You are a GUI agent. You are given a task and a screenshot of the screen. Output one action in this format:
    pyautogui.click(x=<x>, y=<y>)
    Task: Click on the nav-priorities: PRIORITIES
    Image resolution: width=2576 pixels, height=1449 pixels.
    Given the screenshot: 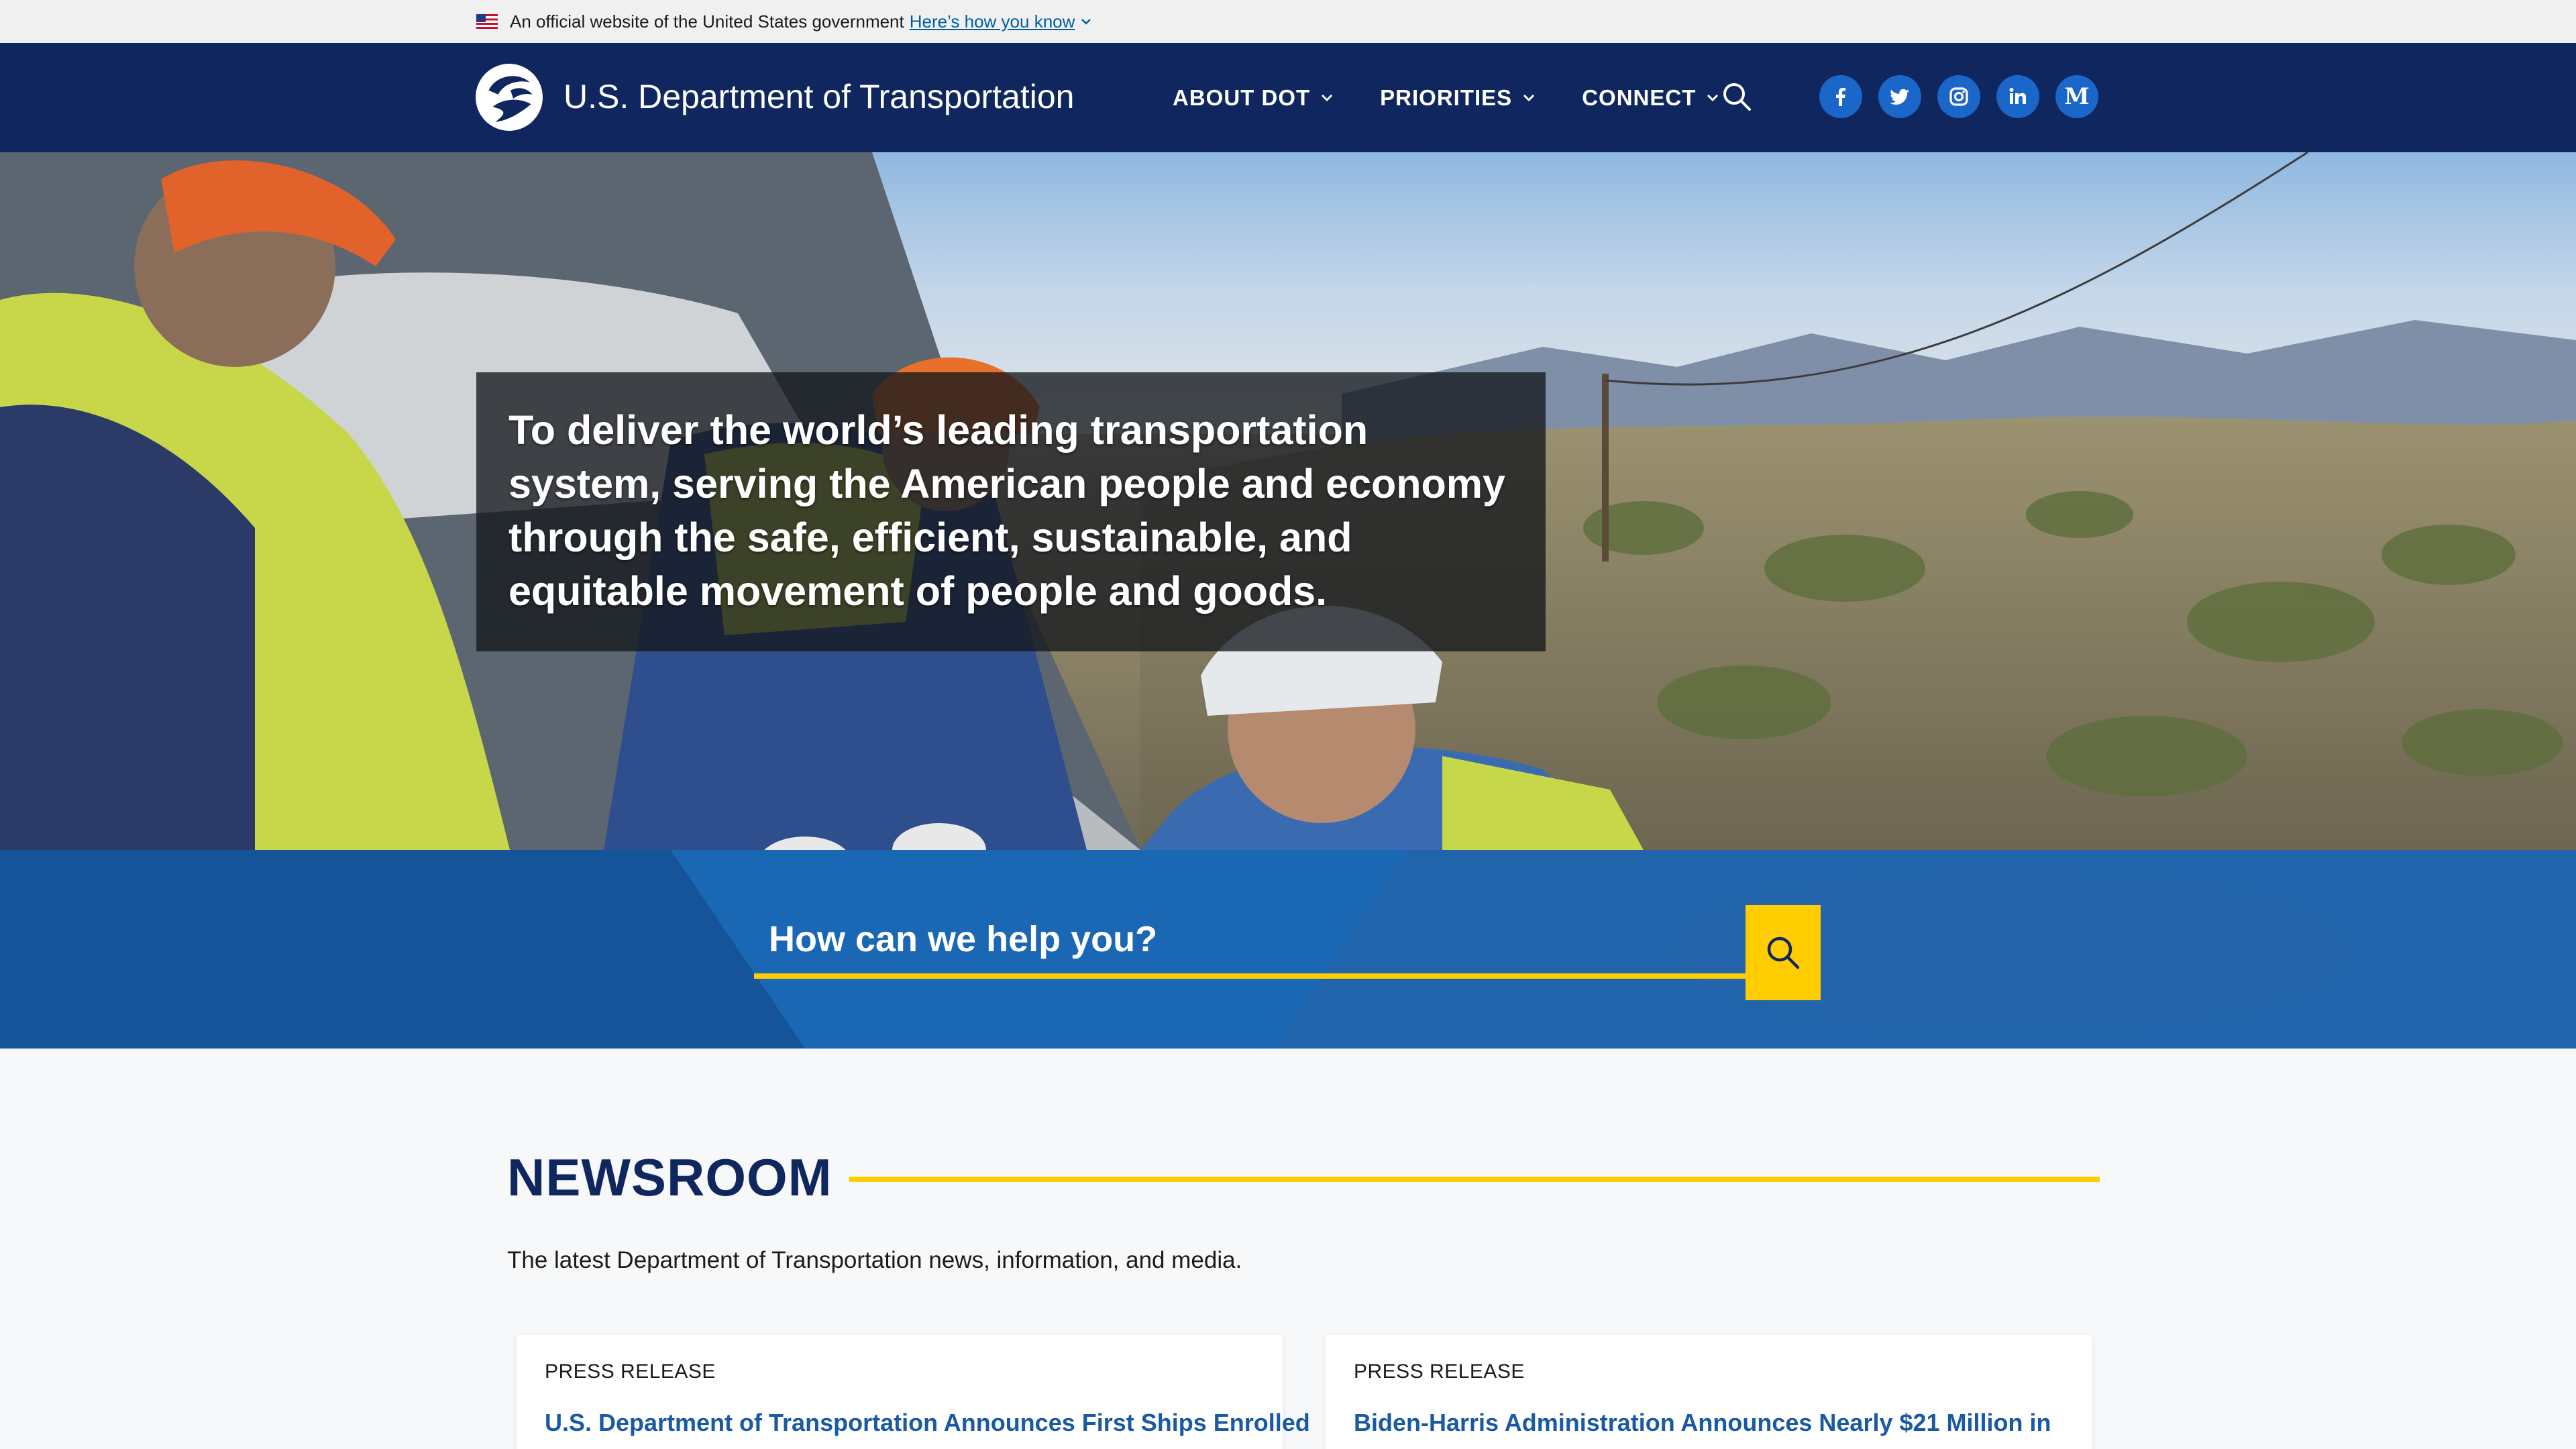 What is the action you would take?
    pyautogui.click(x=1457, y=98)
    